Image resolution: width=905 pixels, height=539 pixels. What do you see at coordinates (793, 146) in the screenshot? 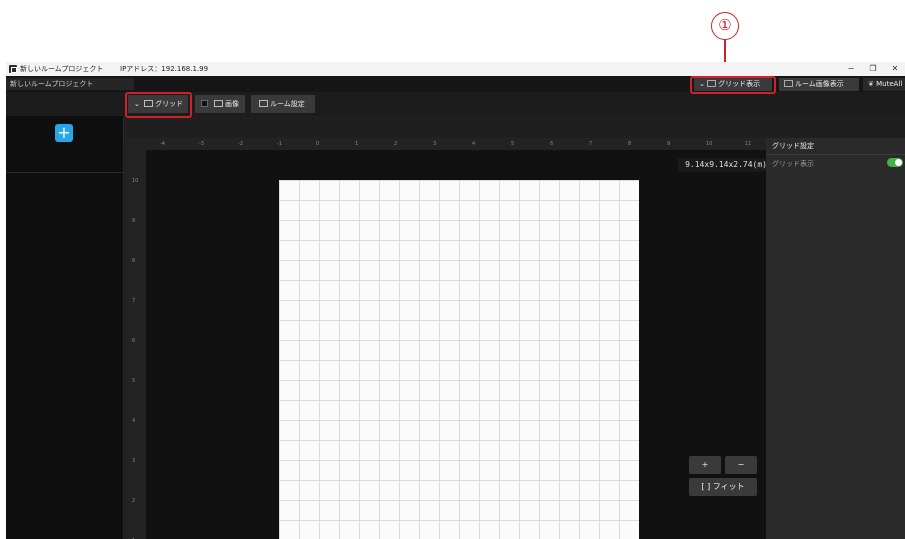
I see `grid-settings-title: グリッド設定` at bounding box center [793, 146].